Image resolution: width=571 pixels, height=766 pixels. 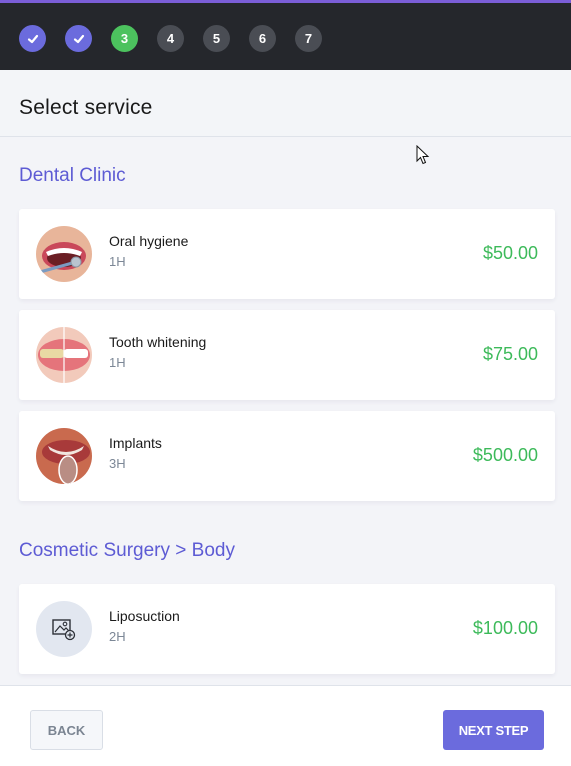 I want to click on image-placeholder-icon, so click(x=64, y=630).